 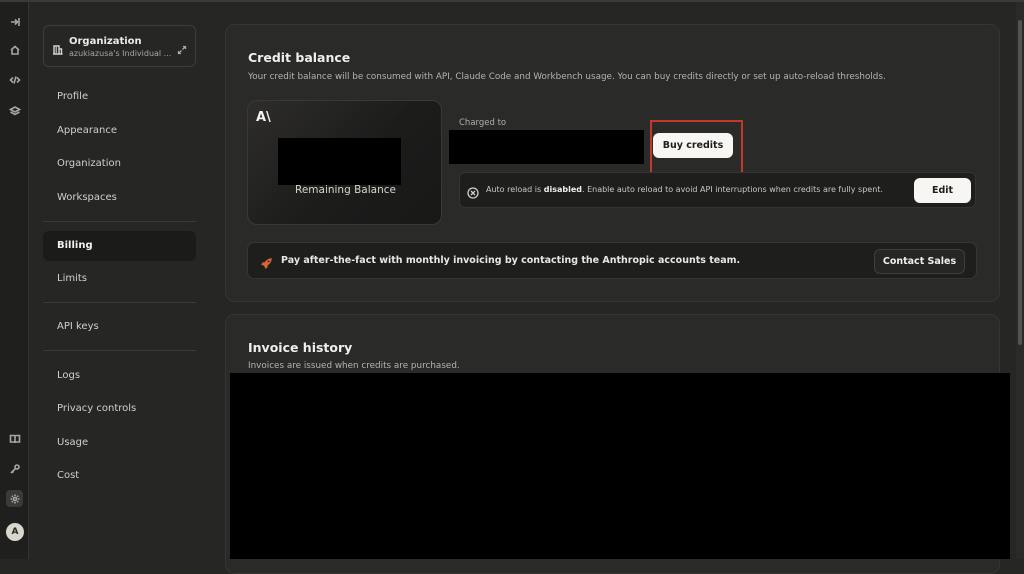 What do you see at coordinates (693, 145) in the screenshot?
I see `buy-credits-button: Buy credits` at bounding box center [693, 145].